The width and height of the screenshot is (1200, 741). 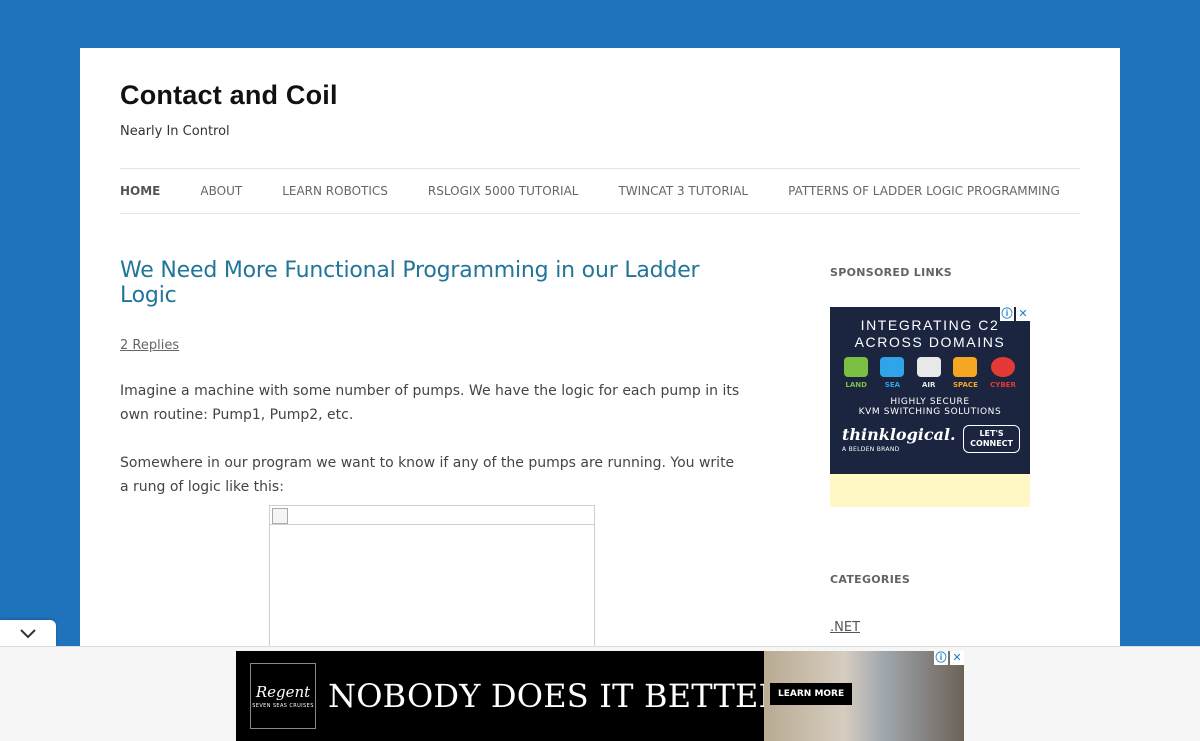 What do you see at coordinates (140, 191) in the screenshot?
I see `nav-item-home: HOME` at bounding box center [140, 191].